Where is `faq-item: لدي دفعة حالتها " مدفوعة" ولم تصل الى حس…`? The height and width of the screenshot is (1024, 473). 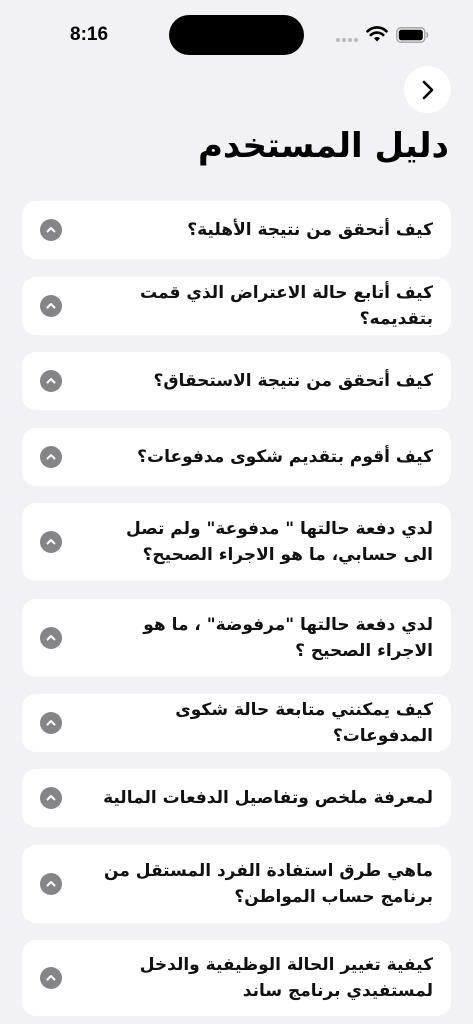 faq-item: لدي دفعة حالتها " مدفوعة" ولم تصل الى حس… is located at coordinates (236, 542).